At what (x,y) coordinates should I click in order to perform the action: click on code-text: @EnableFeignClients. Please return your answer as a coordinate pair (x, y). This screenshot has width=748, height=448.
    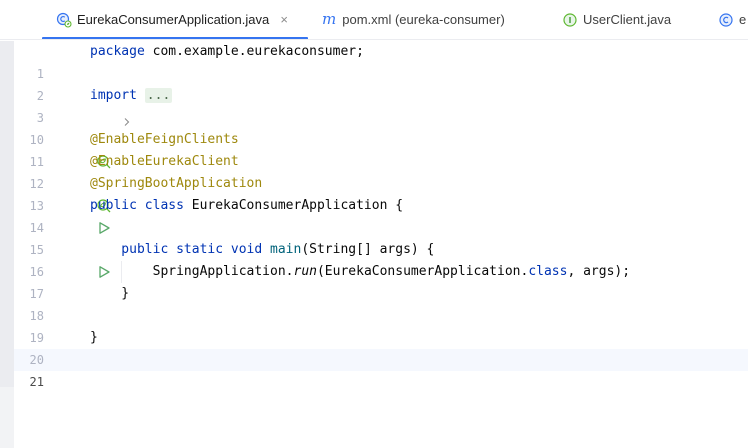
    Looking at the image, I should click on (164, 140).